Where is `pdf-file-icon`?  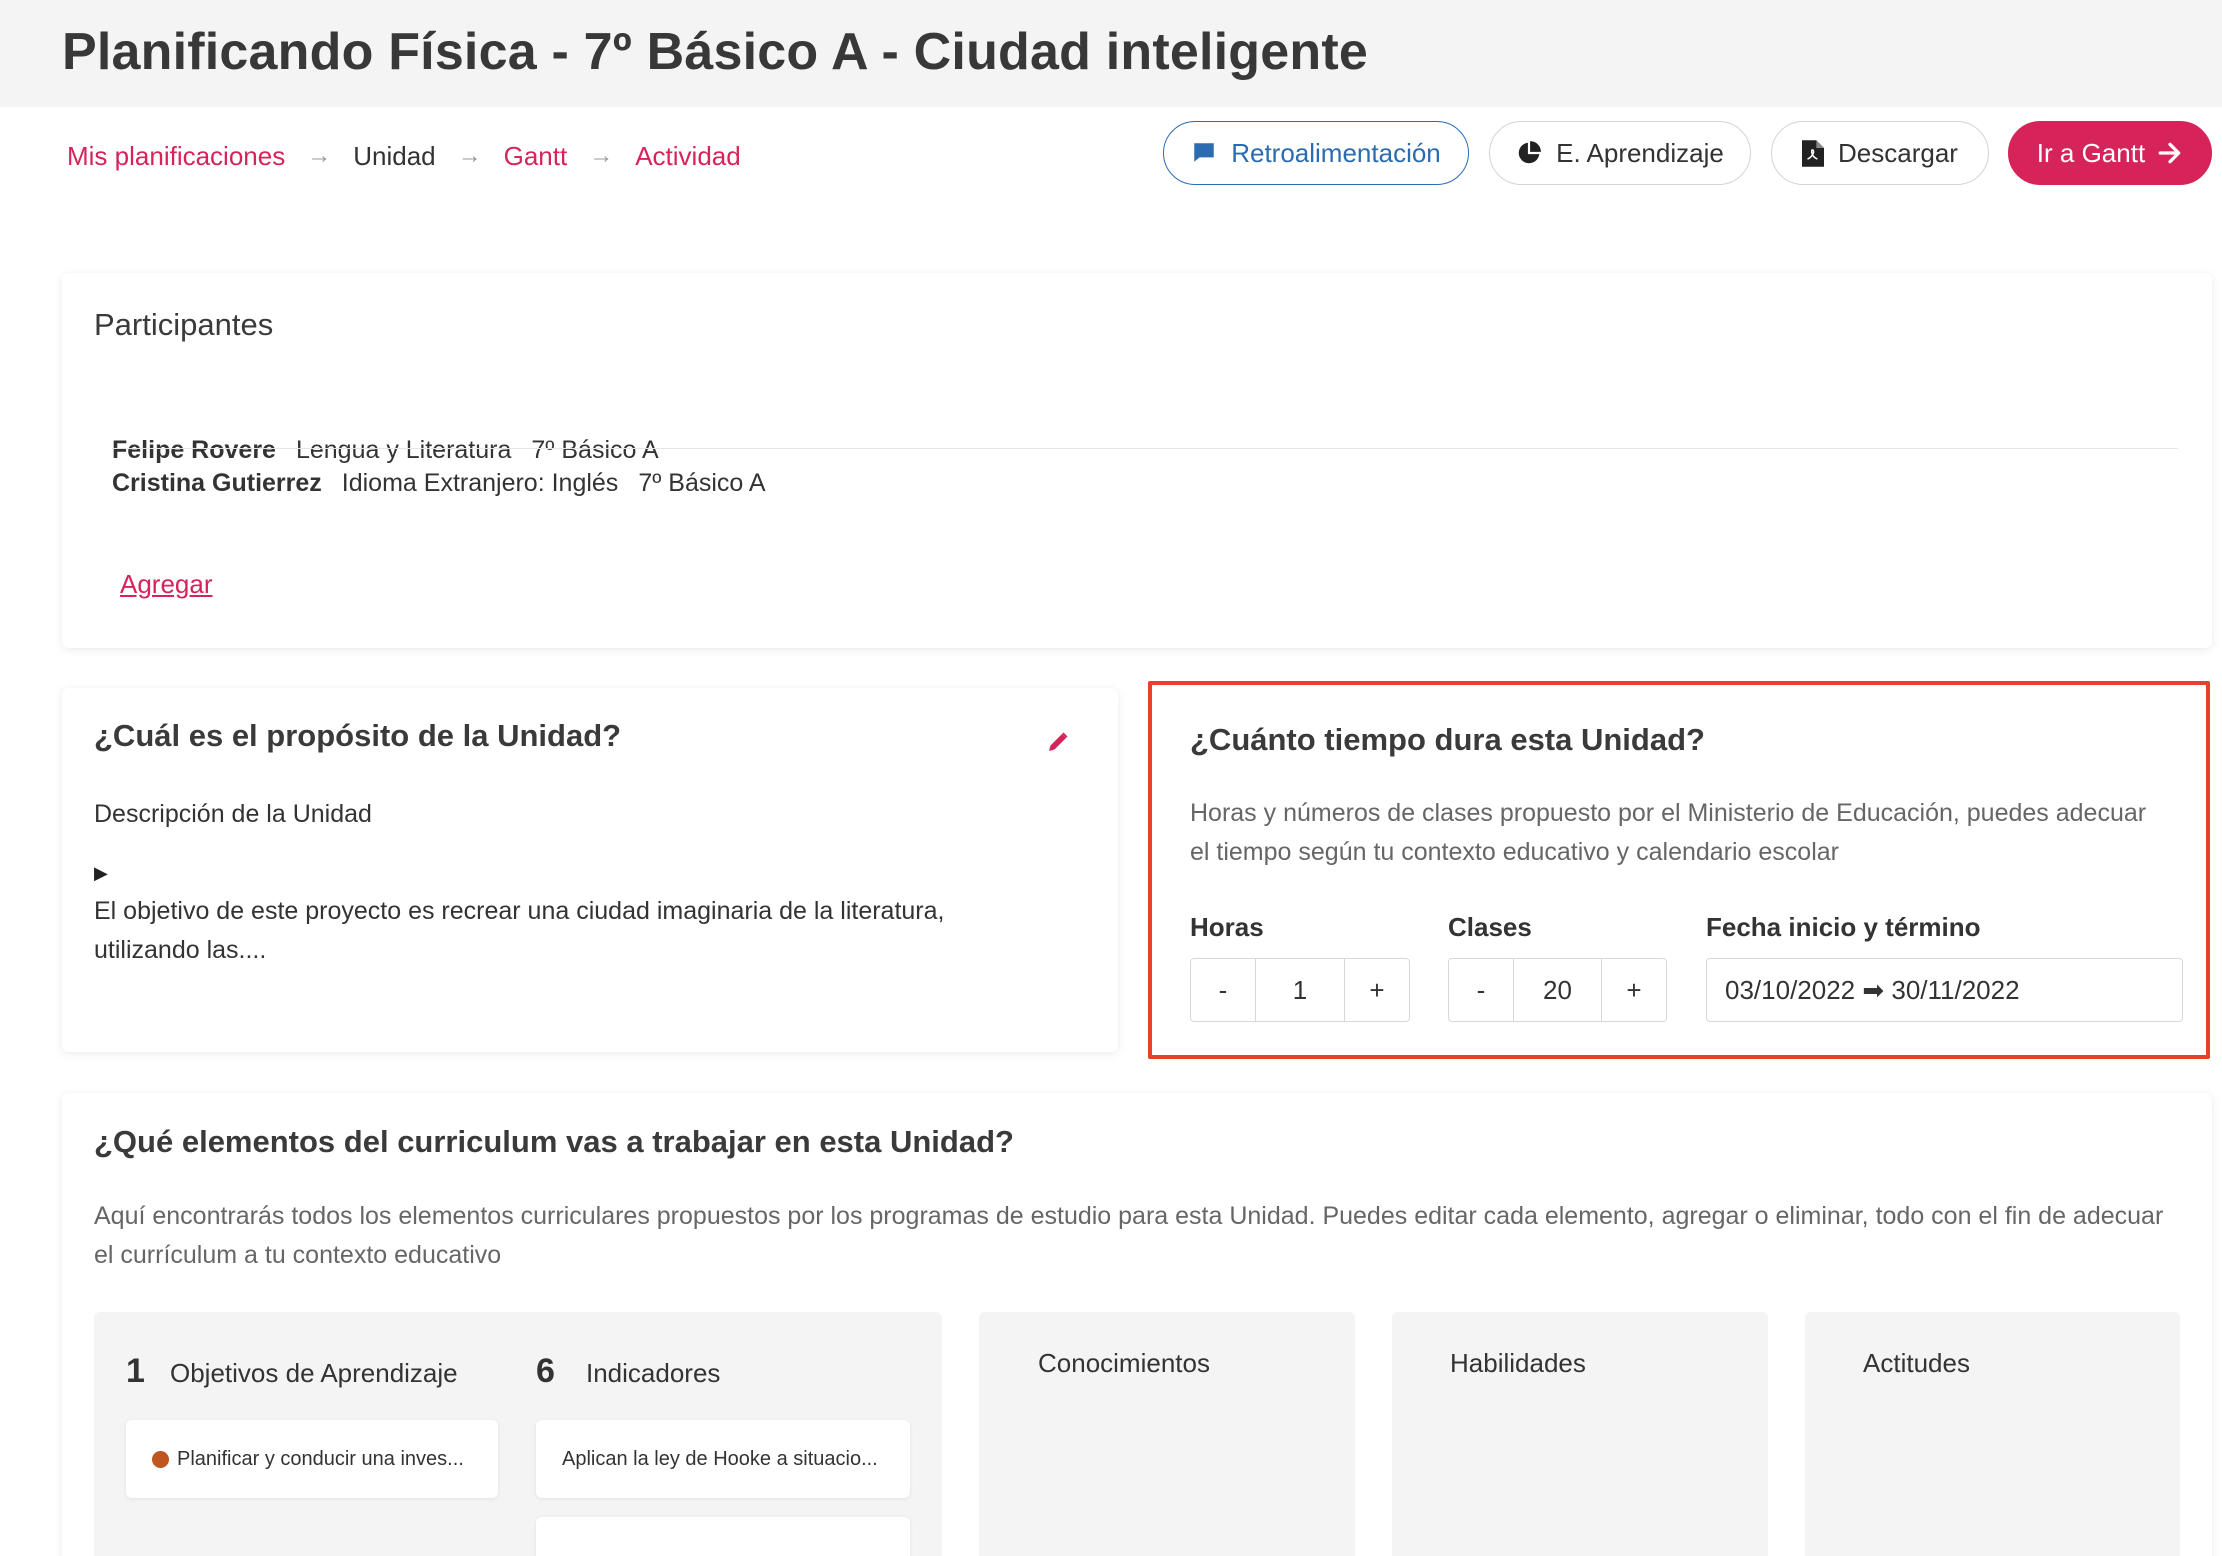 pdf-file-icon is located at coordinates (1813, 153).